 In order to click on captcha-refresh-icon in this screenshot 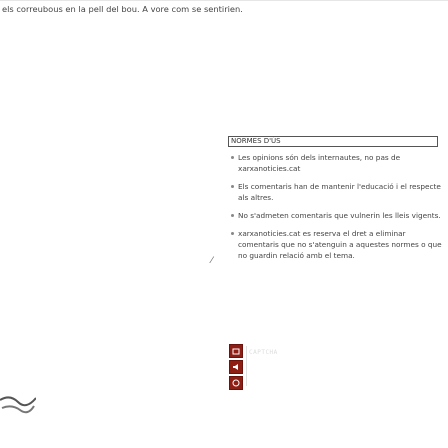, I will do `click(236, 351)`.